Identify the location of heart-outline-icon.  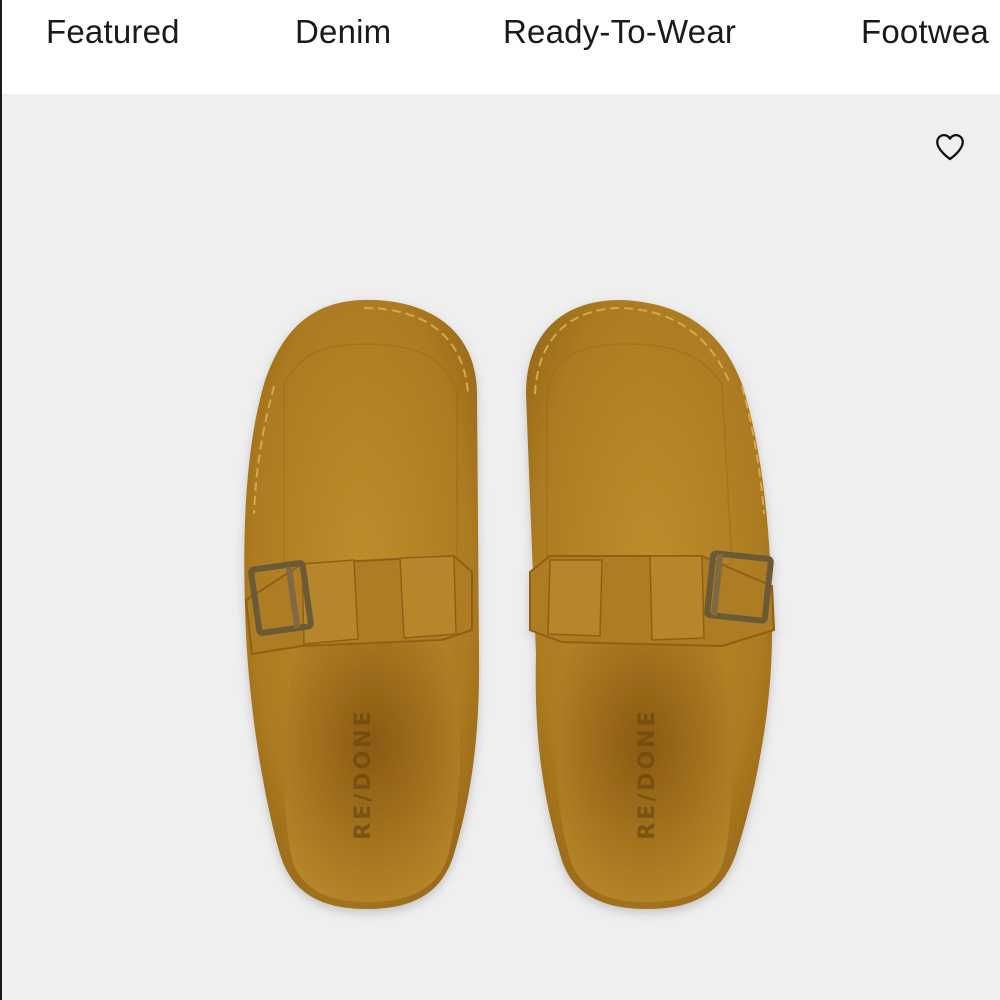
(950, 147).